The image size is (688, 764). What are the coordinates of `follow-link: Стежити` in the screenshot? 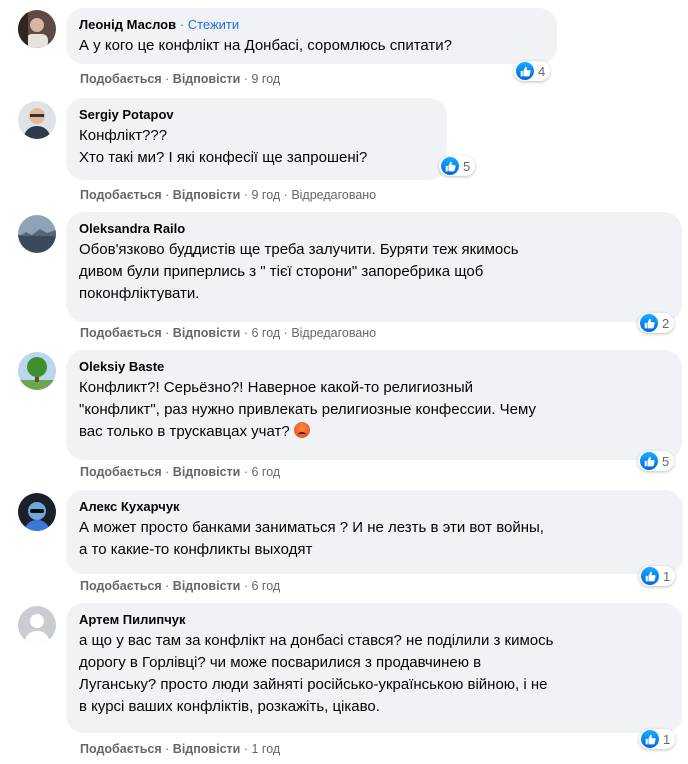 It's located at (213, 24).